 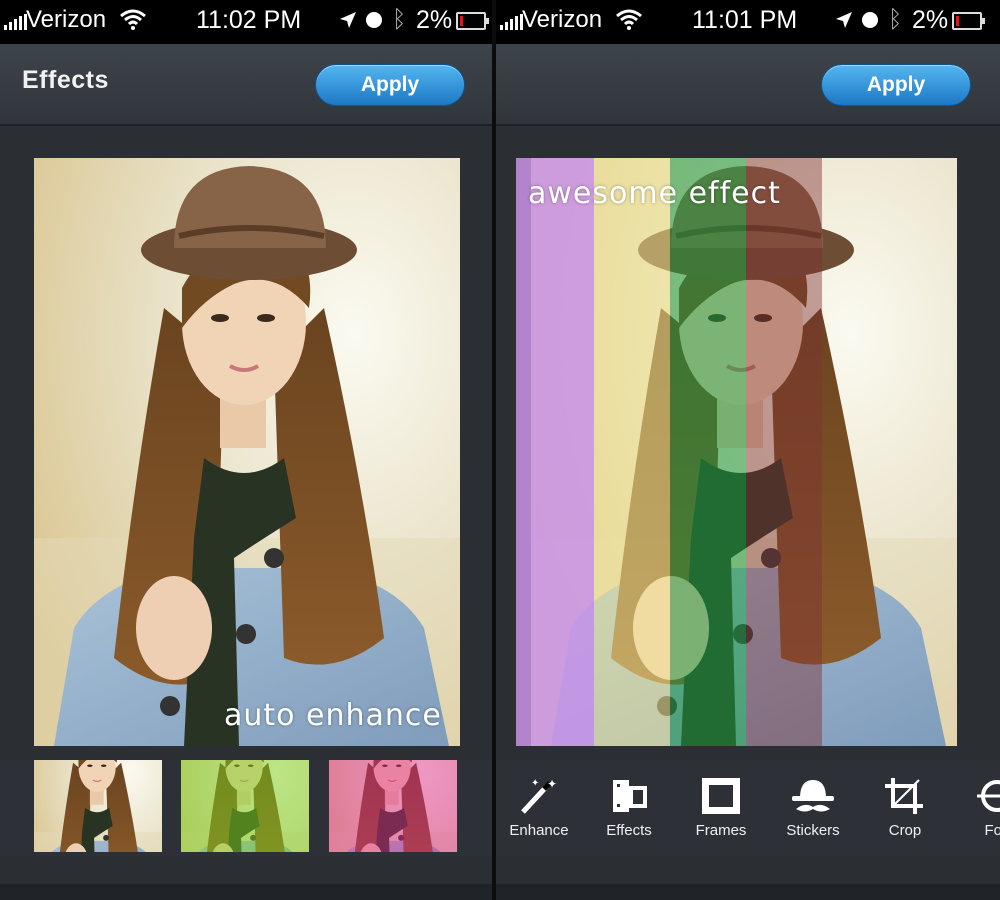 I want to click on effects-thumbnail-strip, so click(x=246, y=808).